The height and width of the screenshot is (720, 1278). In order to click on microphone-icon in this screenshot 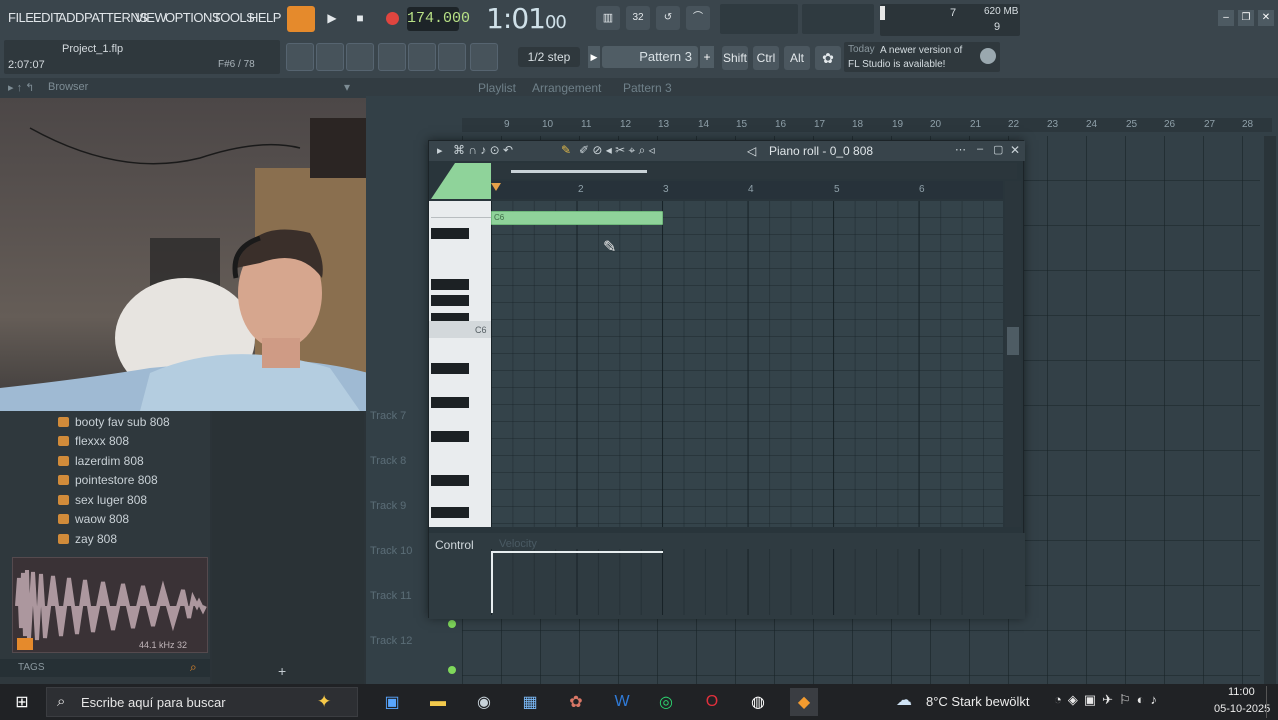, I will do `click(484, 57)`.